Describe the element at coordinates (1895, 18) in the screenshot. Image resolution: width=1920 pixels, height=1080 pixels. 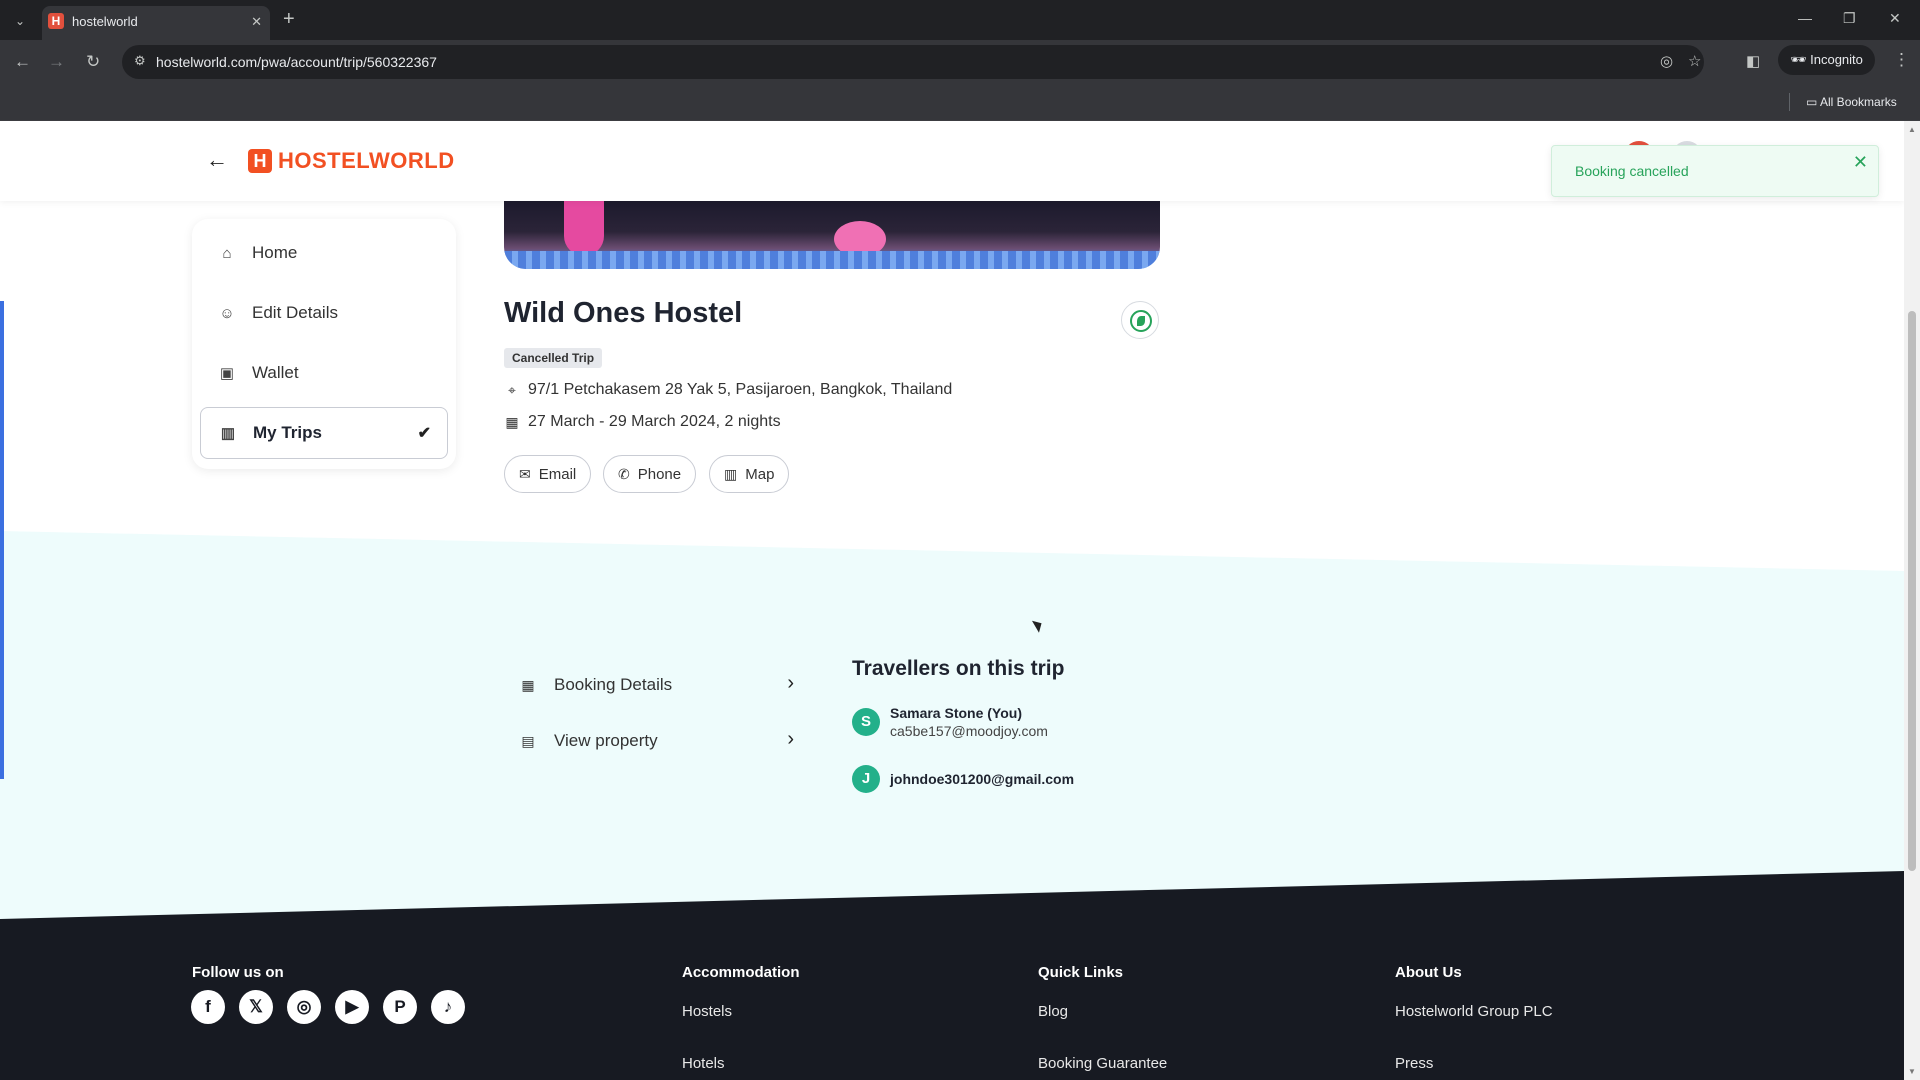
I see `window-close-icon: ✕` at that location.